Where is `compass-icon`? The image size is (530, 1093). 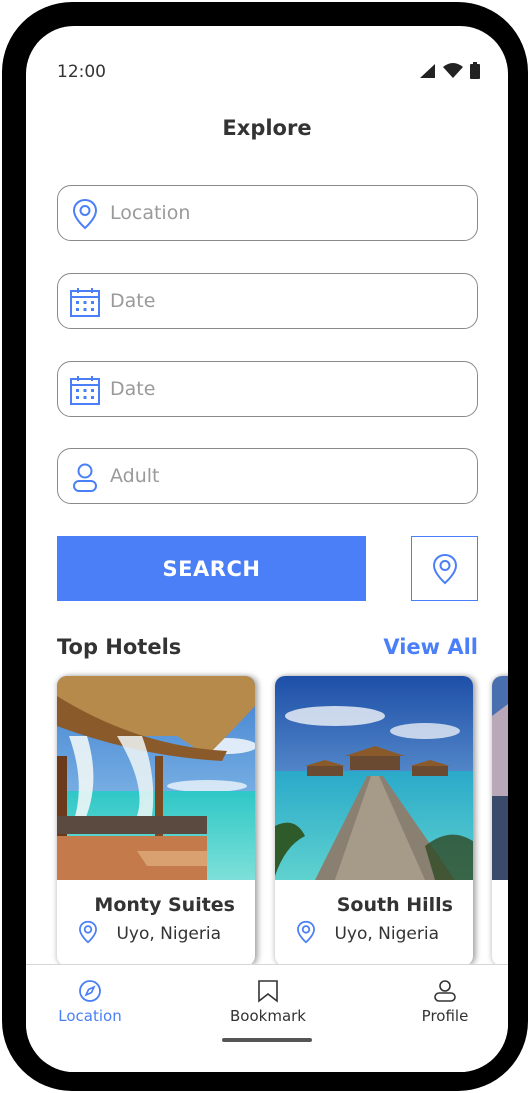 compass-icon is located at coordinates (90, 991).